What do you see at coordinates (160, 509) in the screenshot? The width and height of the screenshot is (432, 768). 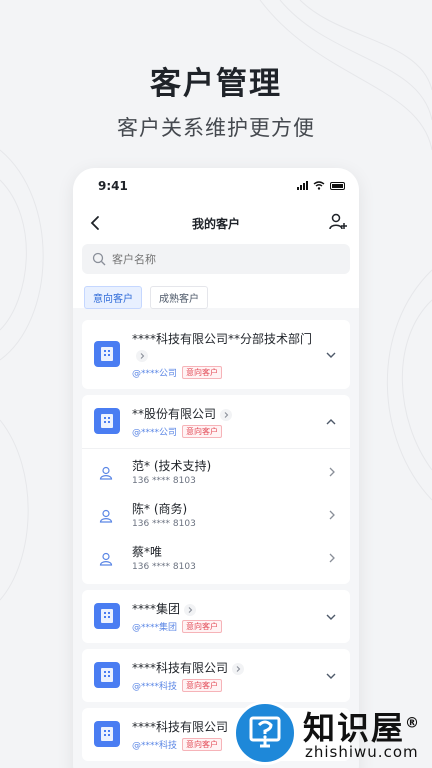 I see `contact-name: 陈* (商务)` at bounding box center [160, 509].